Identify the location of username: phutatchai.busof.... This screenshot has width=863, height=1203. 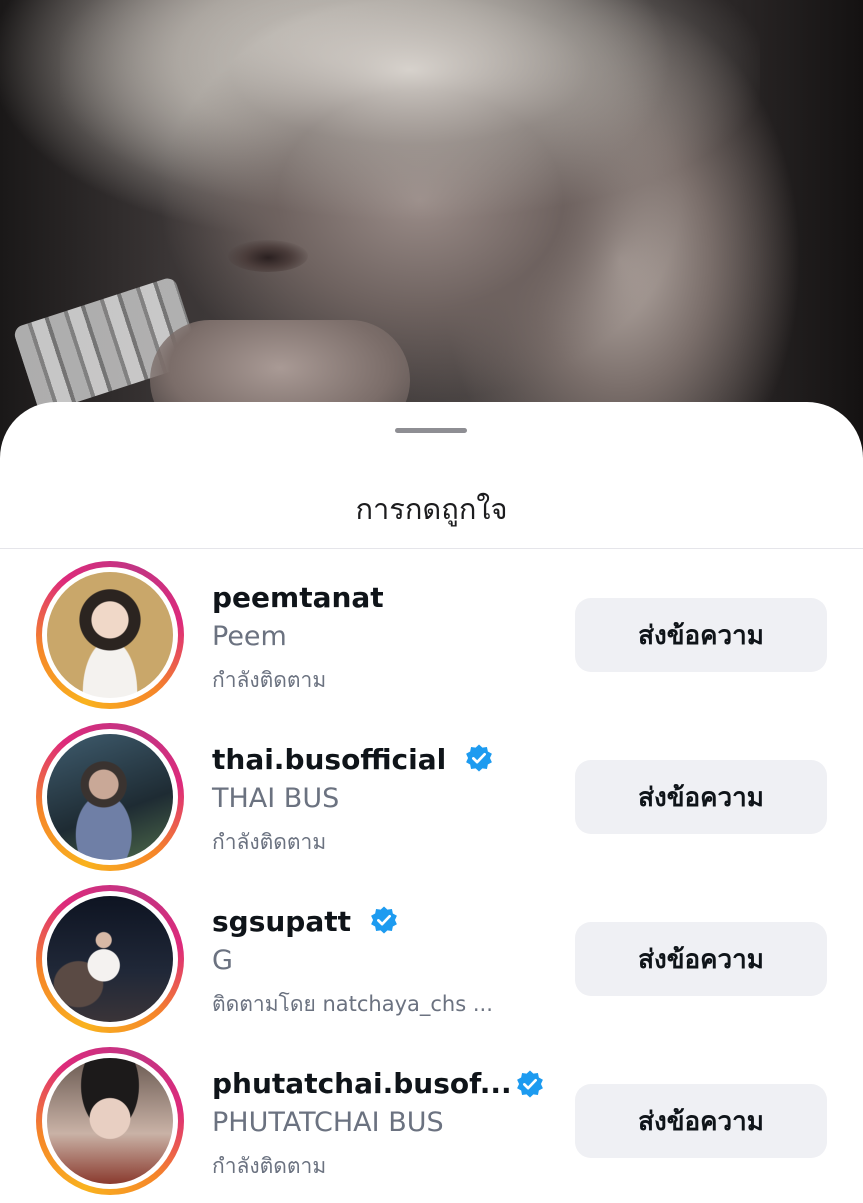
(362, 1083).